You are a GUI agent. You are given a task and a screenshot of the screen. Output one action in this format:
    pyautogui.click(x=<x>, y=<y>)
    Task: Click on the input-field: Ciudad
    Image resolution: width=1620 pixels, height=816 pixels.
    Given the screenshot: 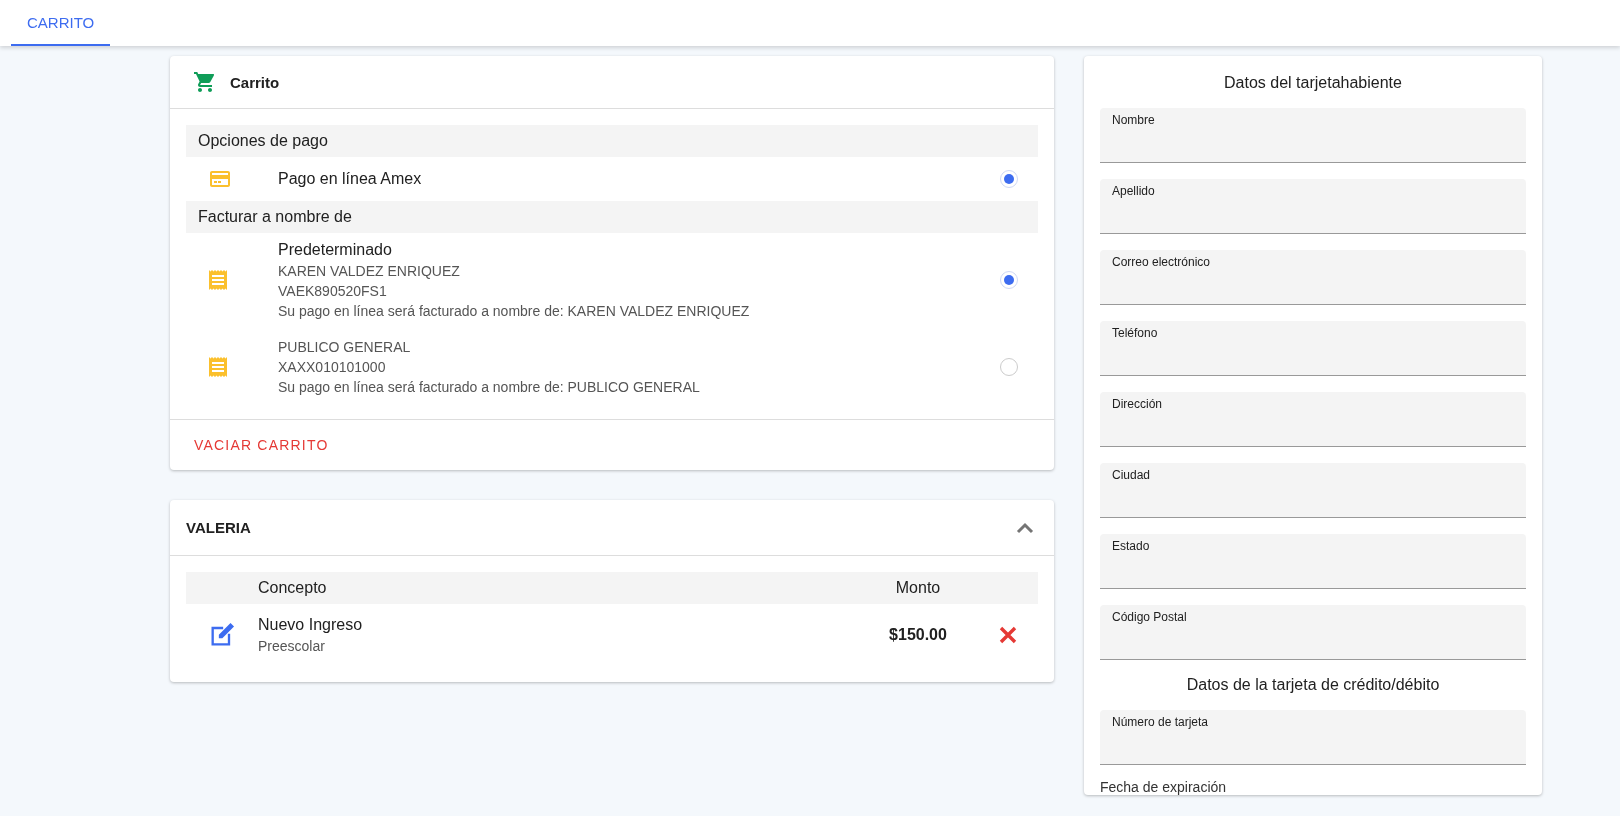 What is the action you would take?
    pyautogui.click(x=1313, y=490)
    